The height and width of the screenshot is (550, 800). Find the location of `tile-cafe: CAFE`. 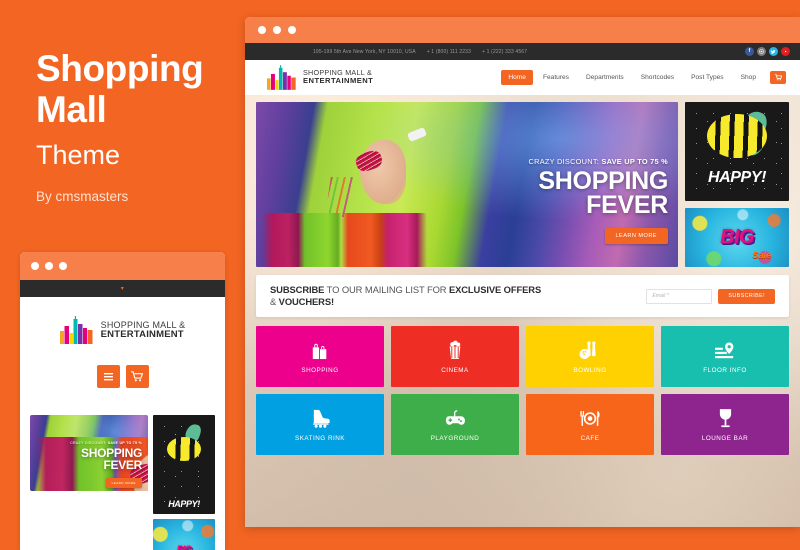

tile-cafe: CAFE is located at coordinates (590, 424).